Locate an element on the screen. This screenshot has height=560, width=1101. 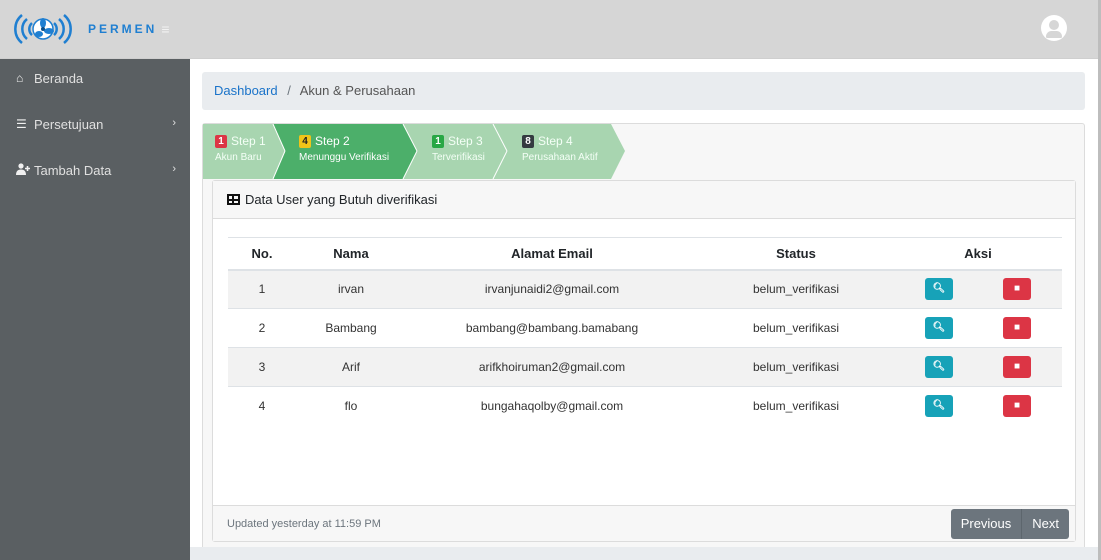
list-icon: ☰ is located at coordinates (21, 124).